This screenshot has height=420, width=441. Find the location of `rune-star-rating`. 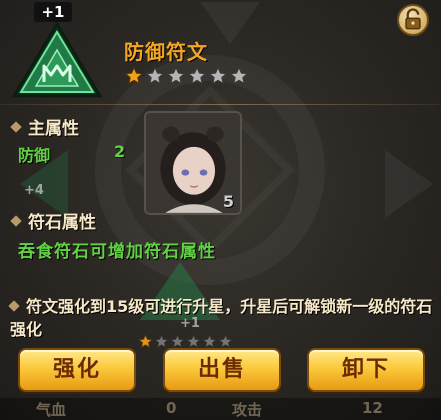

rune-star-rating is located at coordinates (186, 76).